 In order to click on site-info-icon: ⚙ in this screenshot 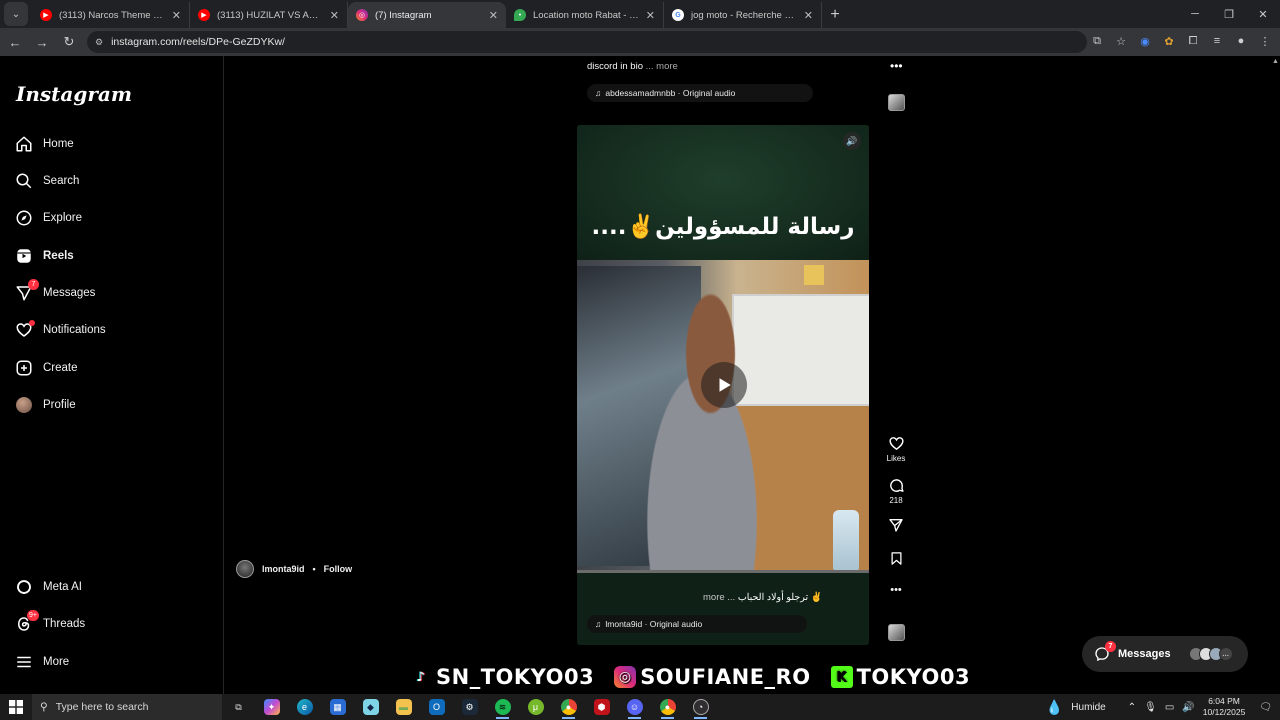, I will do `click(99, 42)`.